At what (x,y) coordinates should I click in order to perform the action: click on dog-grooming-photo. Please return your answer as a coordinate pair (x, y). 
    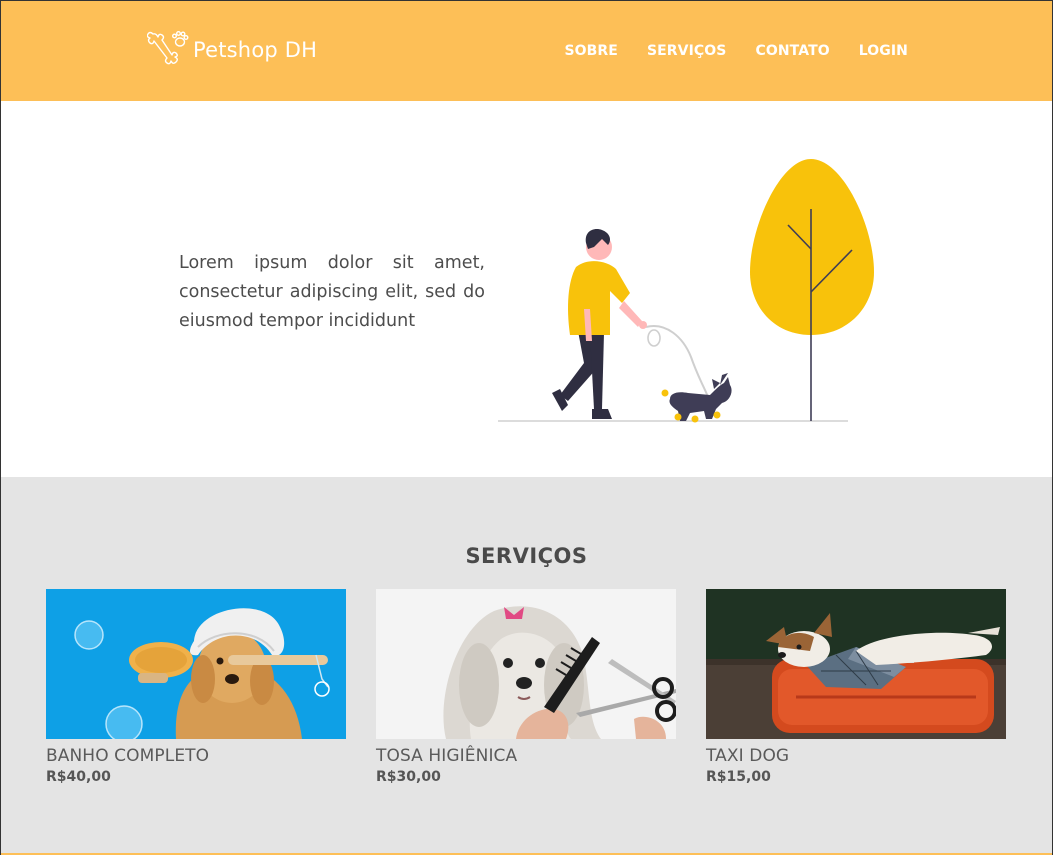
    Looking at the image, I should click on (526, 664).